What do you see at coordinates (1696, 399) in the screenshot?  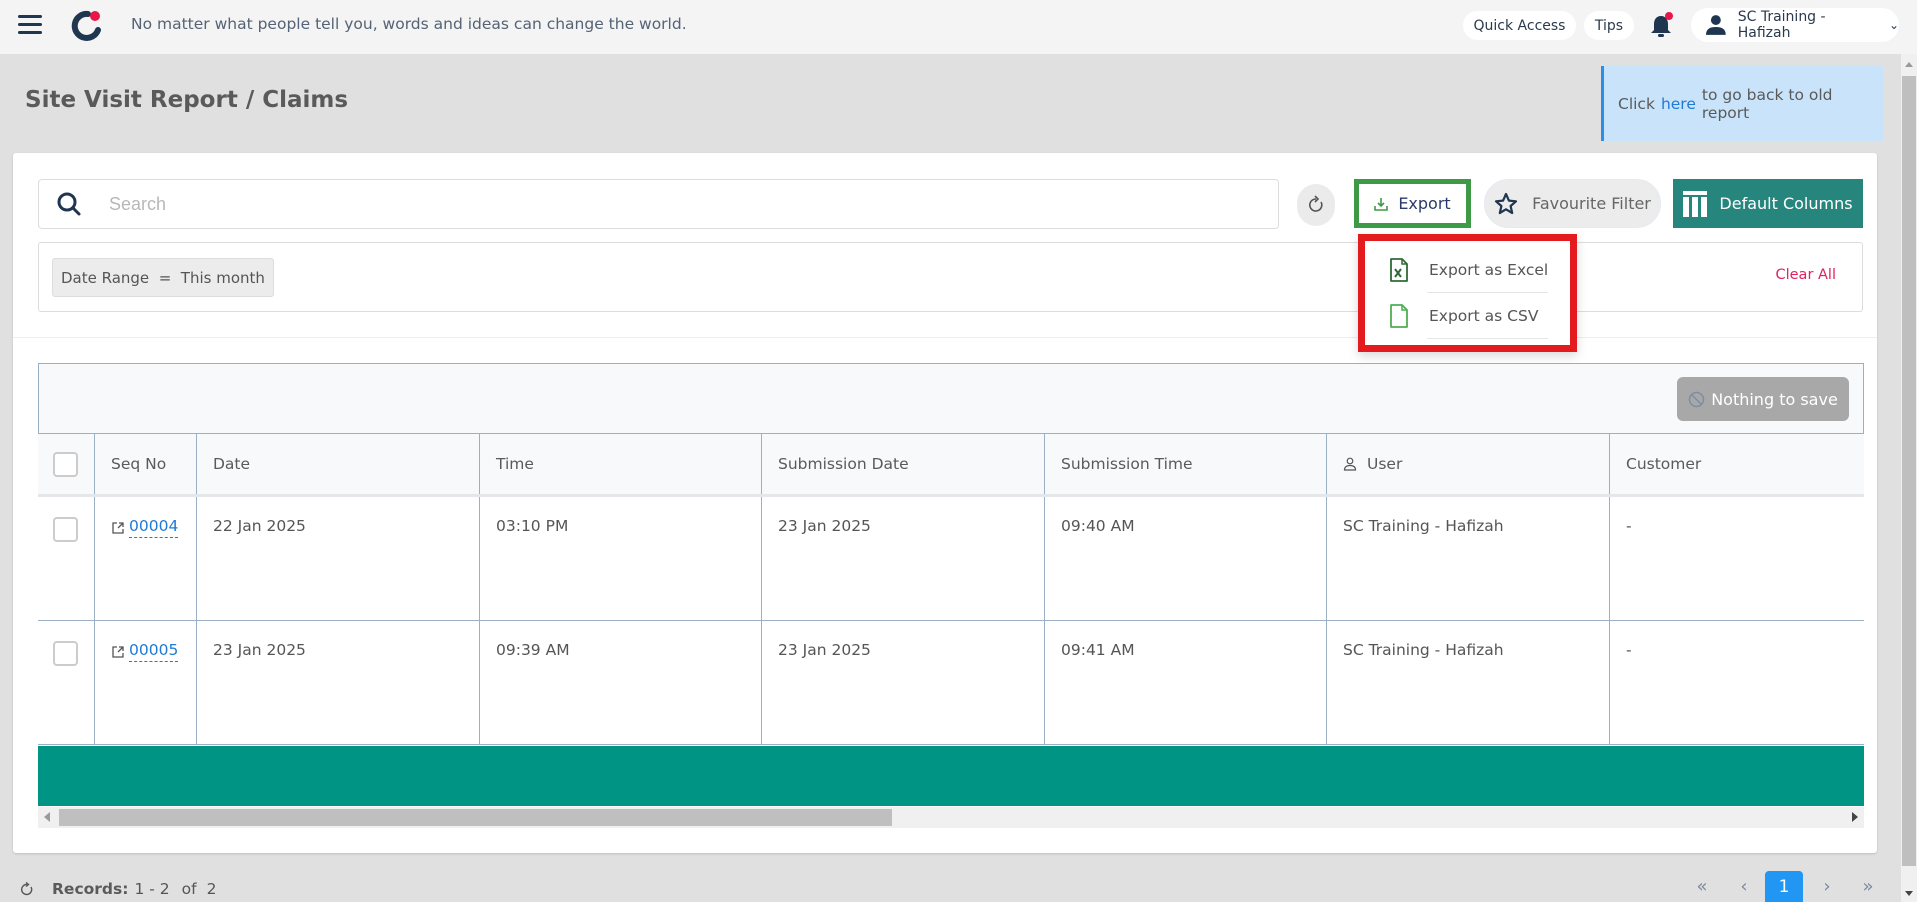 I see `ban-icon` at bounding box center [1696, 399].